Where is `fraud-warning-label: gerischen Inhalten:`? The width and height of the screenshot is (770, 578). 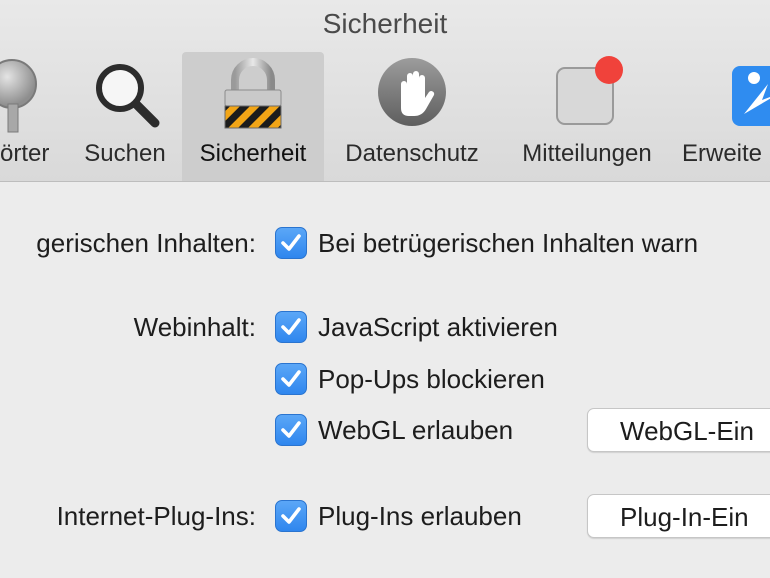
fraud-warning-label: gerischen Inhalten: is located at coordinates (146, 243).